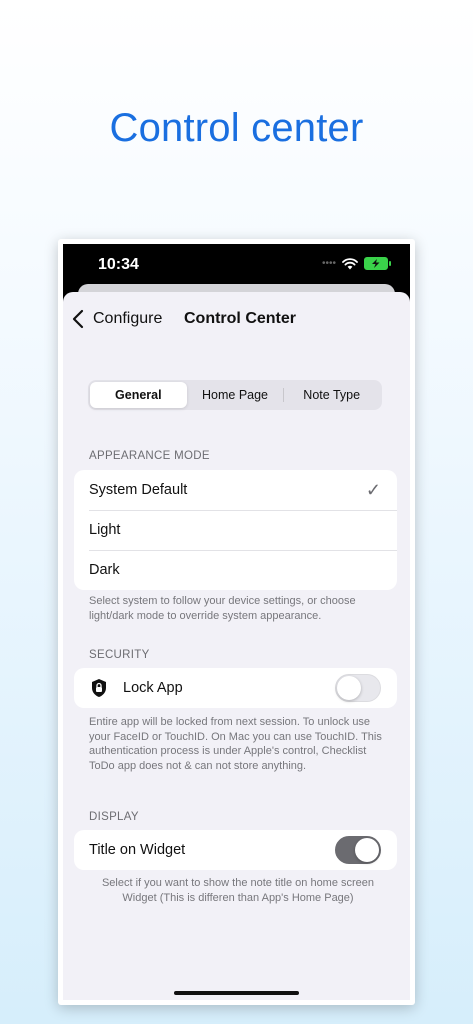 The height and width of the screenshot is (1024, 473). What do you see at coordinates (149, 456) in the screenshot?
I see `appearance-section-header: APPEARANCE MODE` at bounding box center [149, 456].